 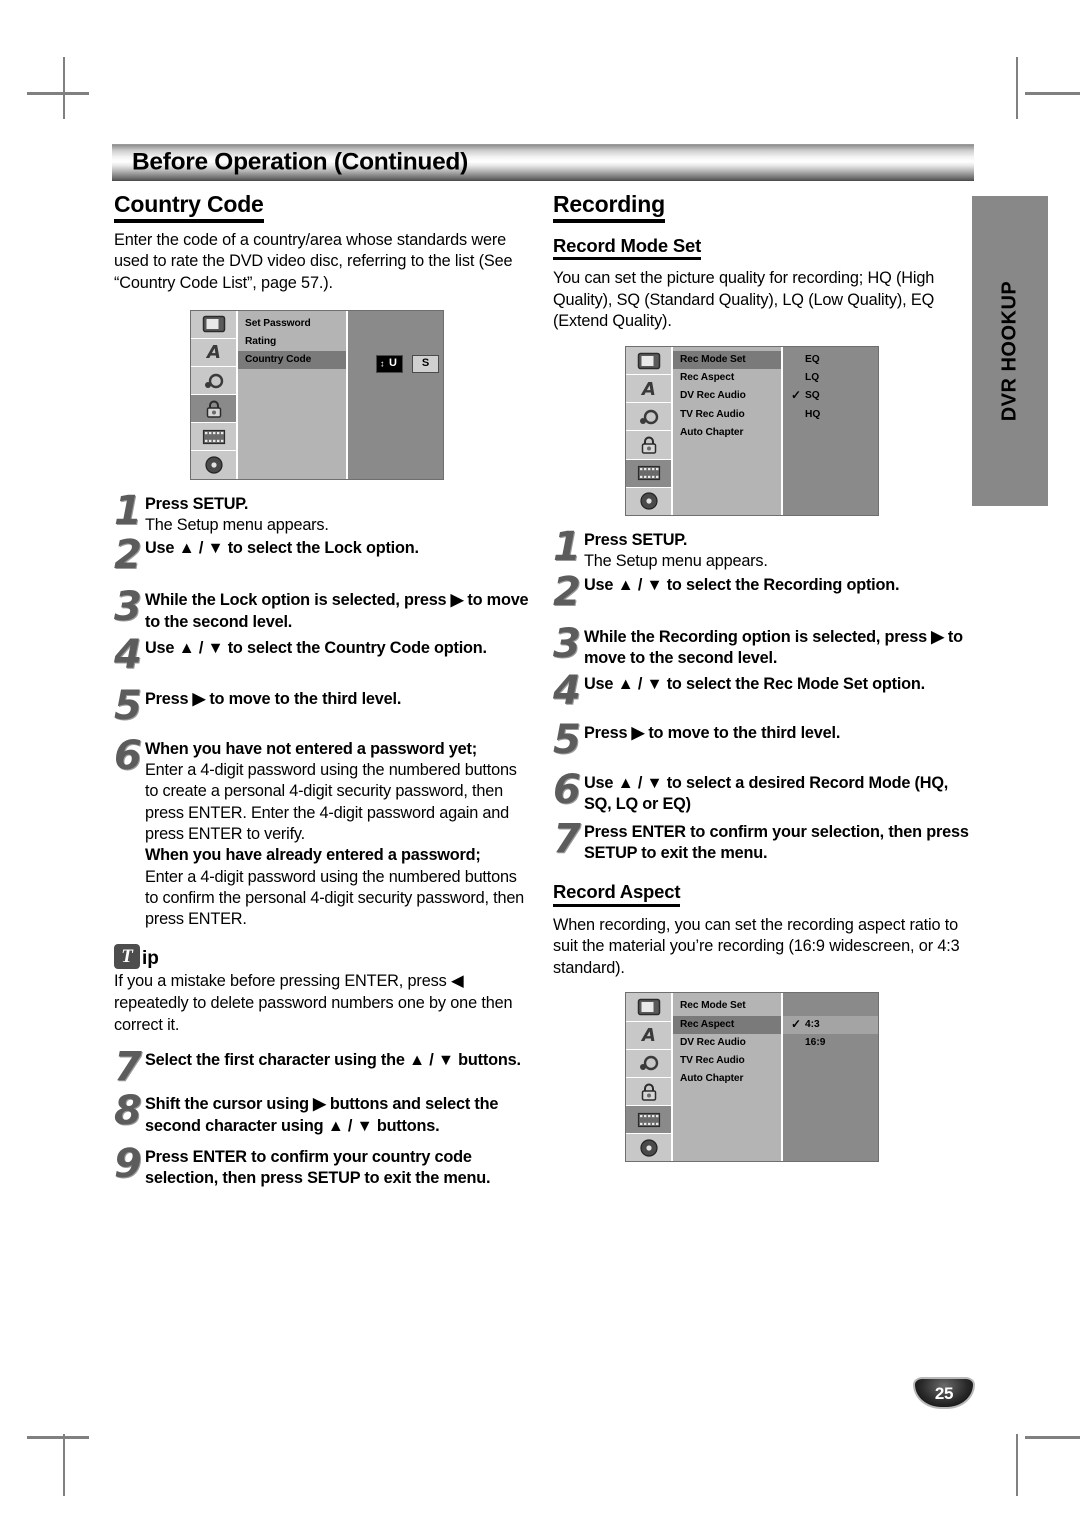 I want to click on step-item: 5 Press ▶ to move to the third level., so click(x=323, y=706).